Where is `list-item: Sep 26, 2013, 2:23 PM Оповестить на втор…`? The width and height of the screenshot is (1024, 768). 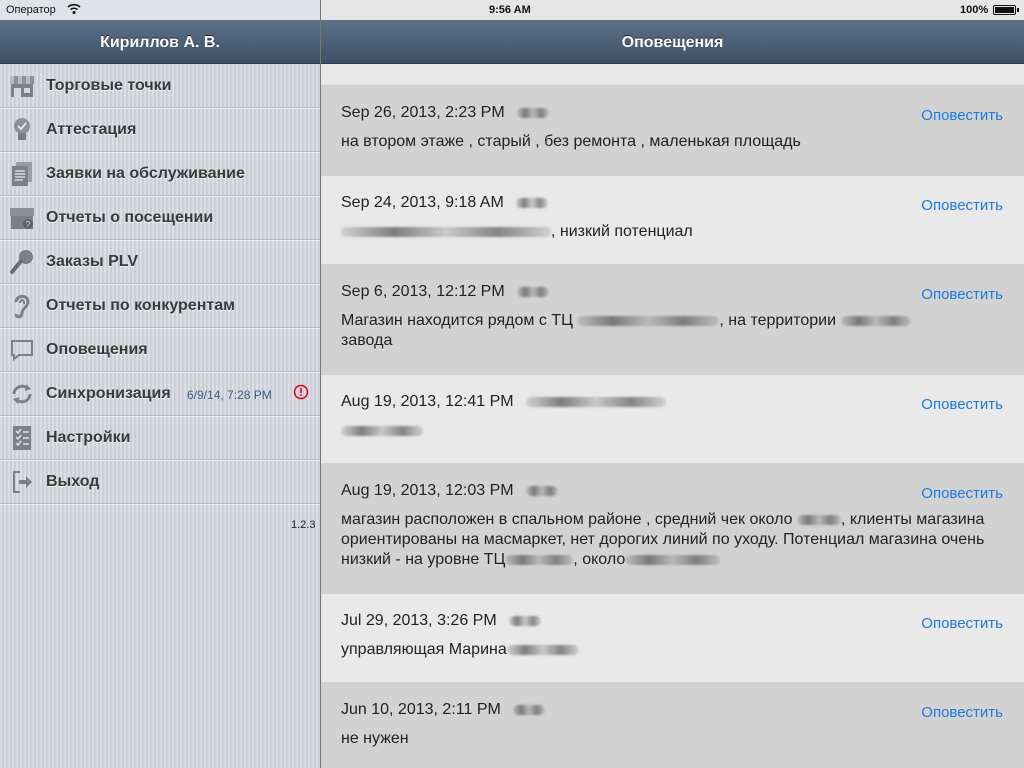 list-item: Sep 26, 2013, 2:23 PM Оповестить на втор… is located at coordinates (672, 130).